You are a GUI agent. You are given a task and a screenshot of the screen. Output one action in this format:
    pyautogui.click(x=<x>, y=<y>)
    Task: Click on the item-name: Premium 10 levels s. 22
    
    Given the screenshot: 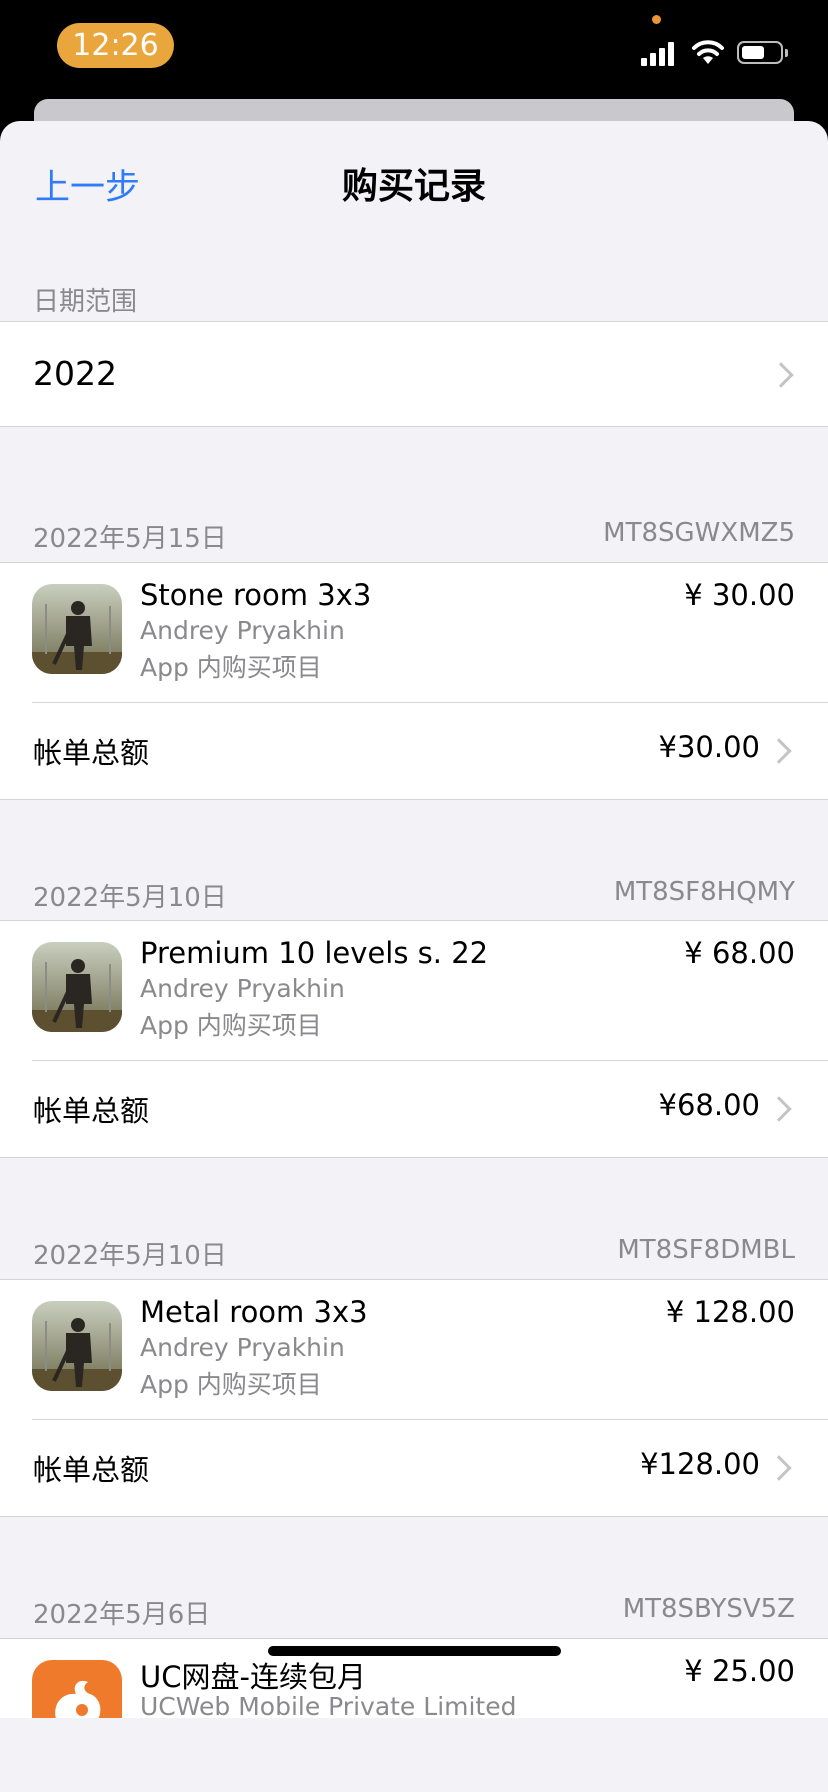 What is the action you would take?
    pyautogui.click(x=314, y=953)
    